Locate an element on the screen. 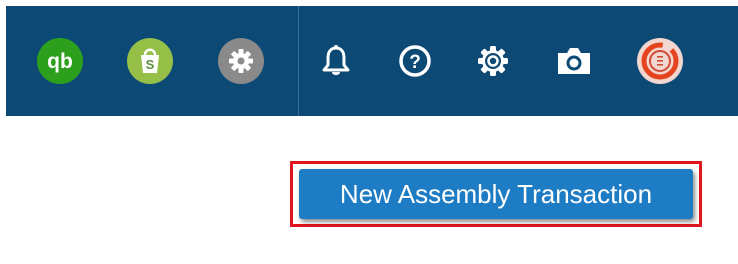 The image size is (738, 264). gear-icon is located at coordinates (493, 61).